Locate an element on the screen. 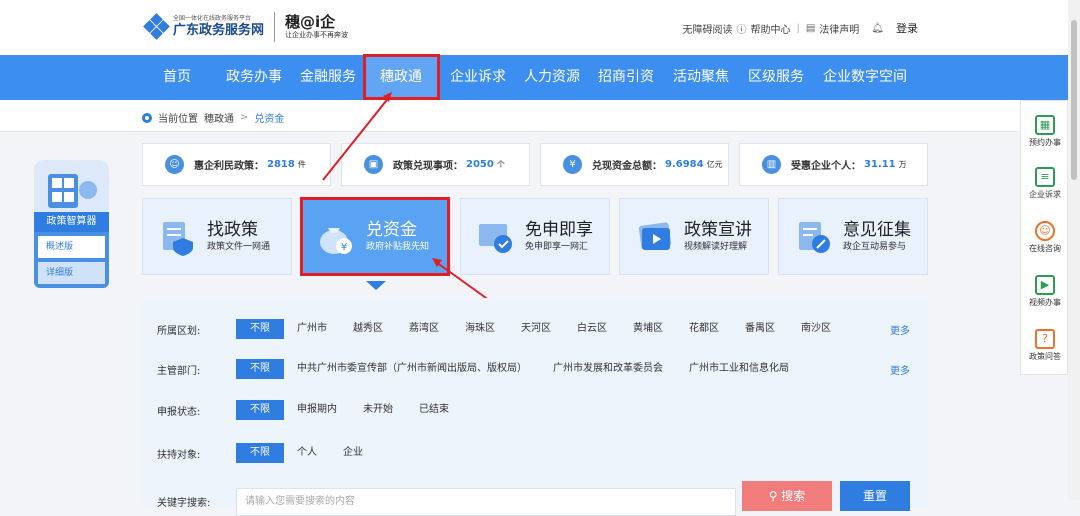  filter-option: 天河区 is located at coordinates (536, 329).